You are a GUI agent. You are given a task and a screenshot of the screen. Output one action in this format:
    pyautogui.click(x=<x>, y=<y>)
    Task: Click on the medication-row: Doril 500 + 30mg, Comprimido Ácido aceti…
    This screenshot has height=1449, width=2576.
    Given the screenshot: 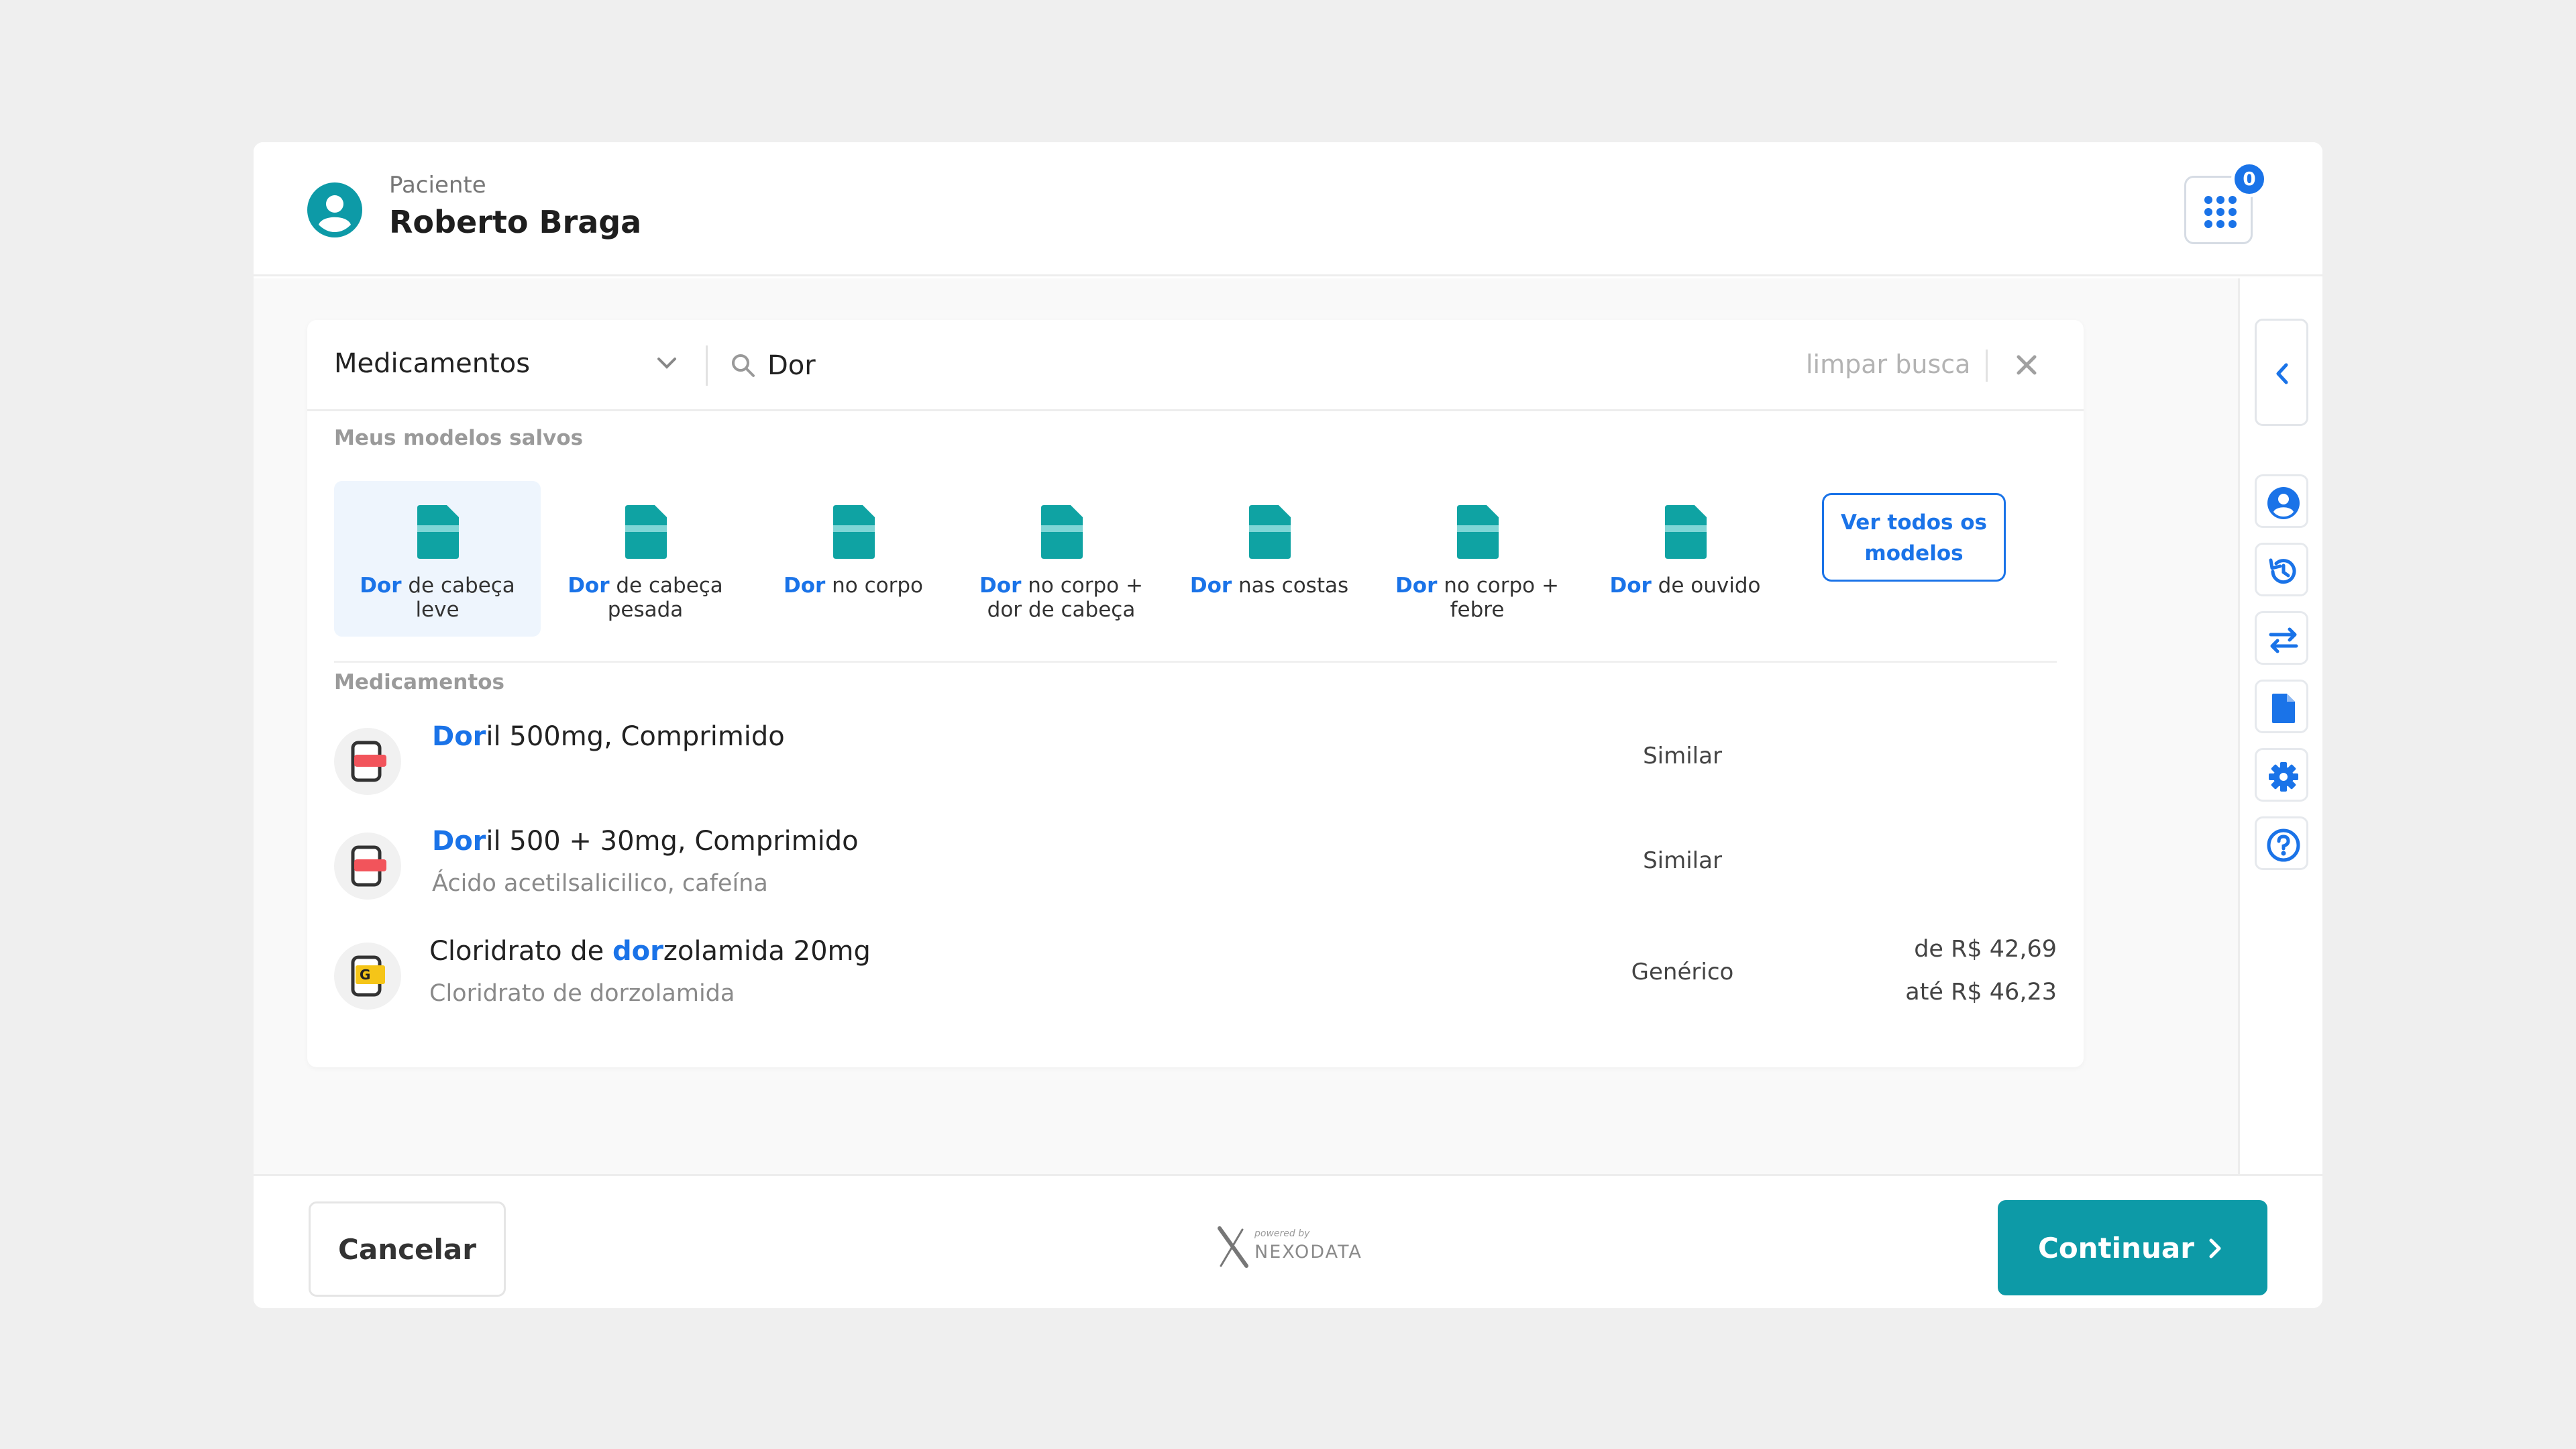 What is the action you would take?
    pyautogui.click(x=1195, y=876)
    